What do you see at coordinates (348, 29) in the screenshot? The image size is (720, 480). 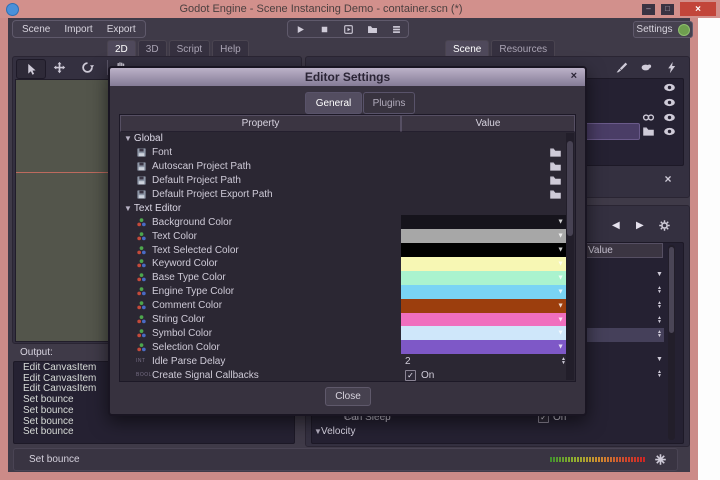 I see `play-scene-icon` at bounding box center [348, 29].